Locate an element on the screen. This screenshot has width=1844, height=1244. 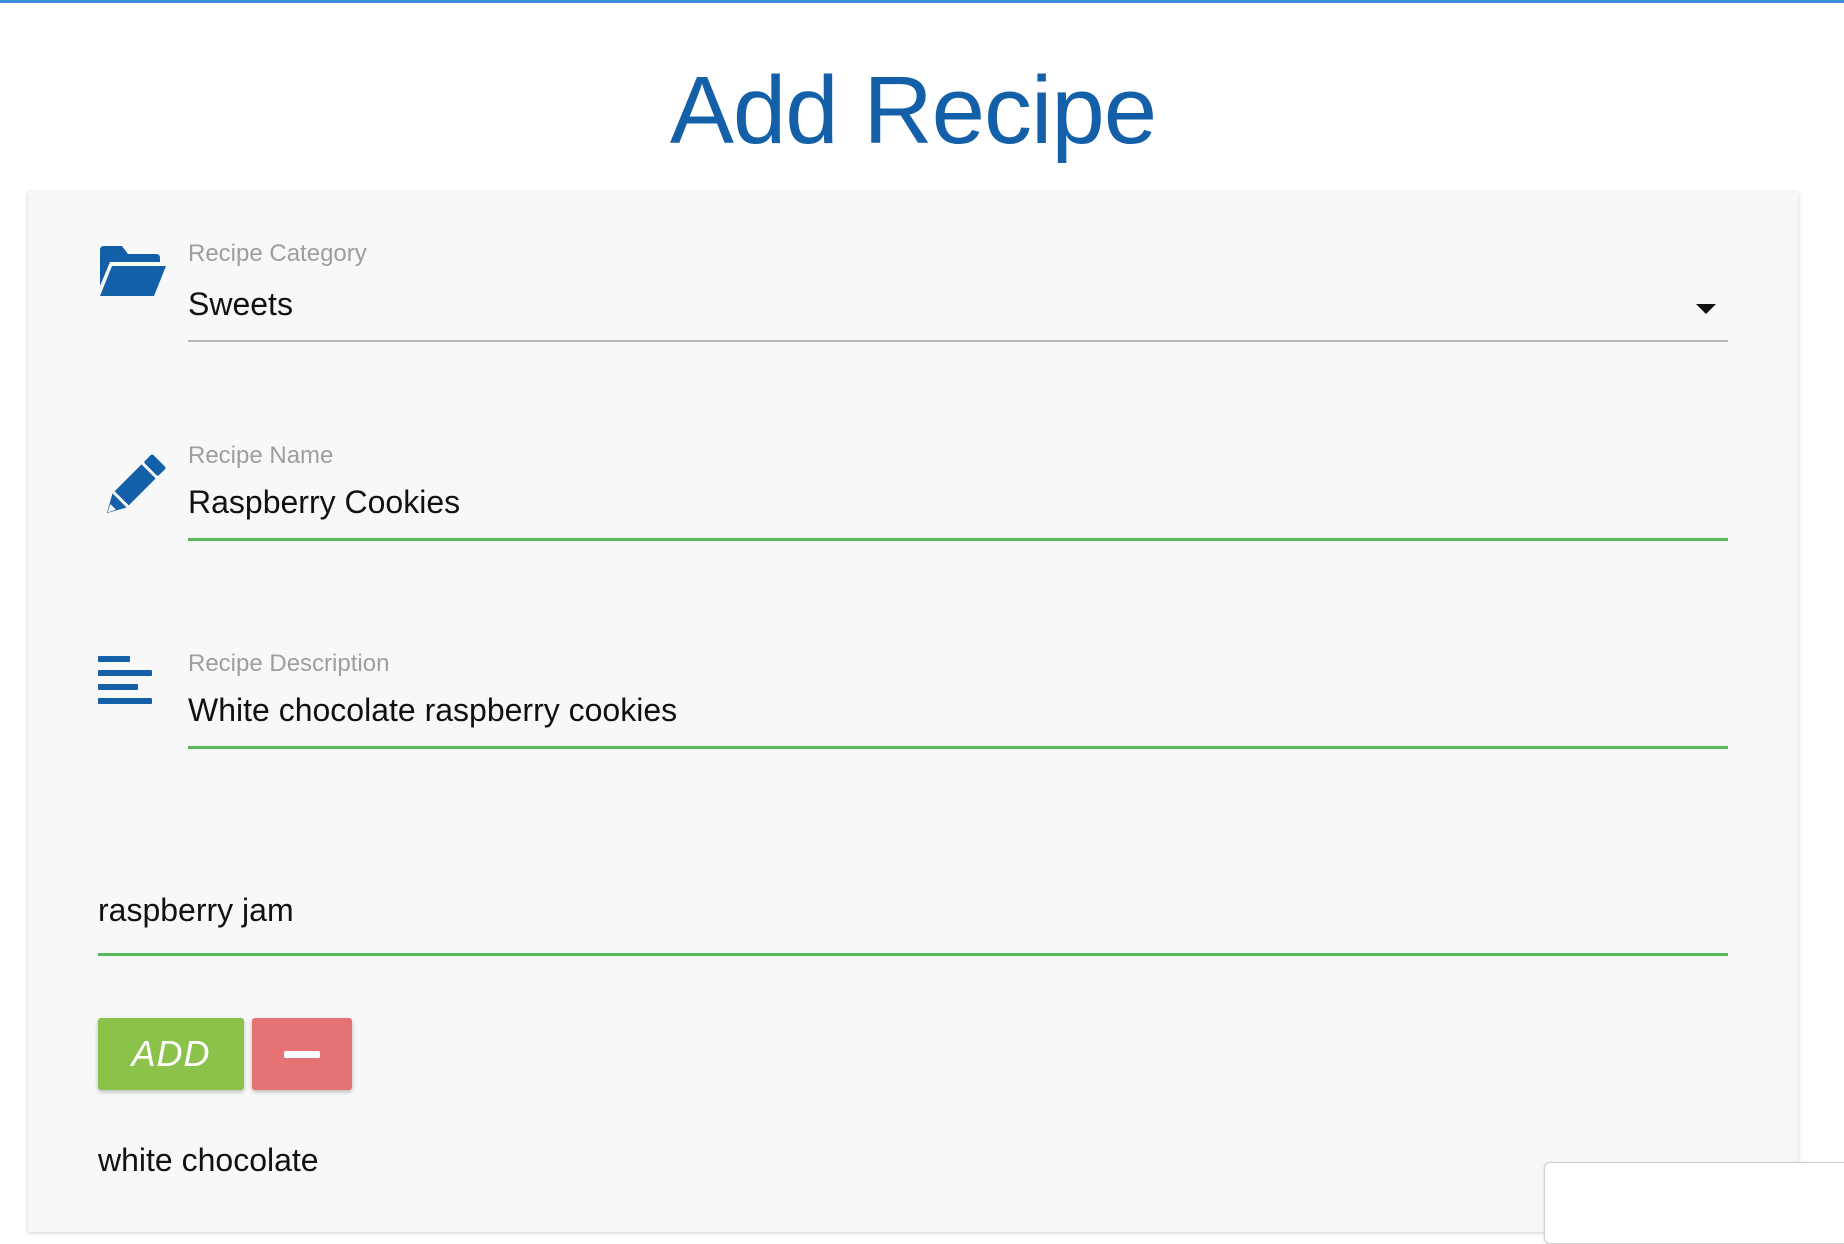
recipe-category-label: Recipe Category is located at coordinates (277, 253).